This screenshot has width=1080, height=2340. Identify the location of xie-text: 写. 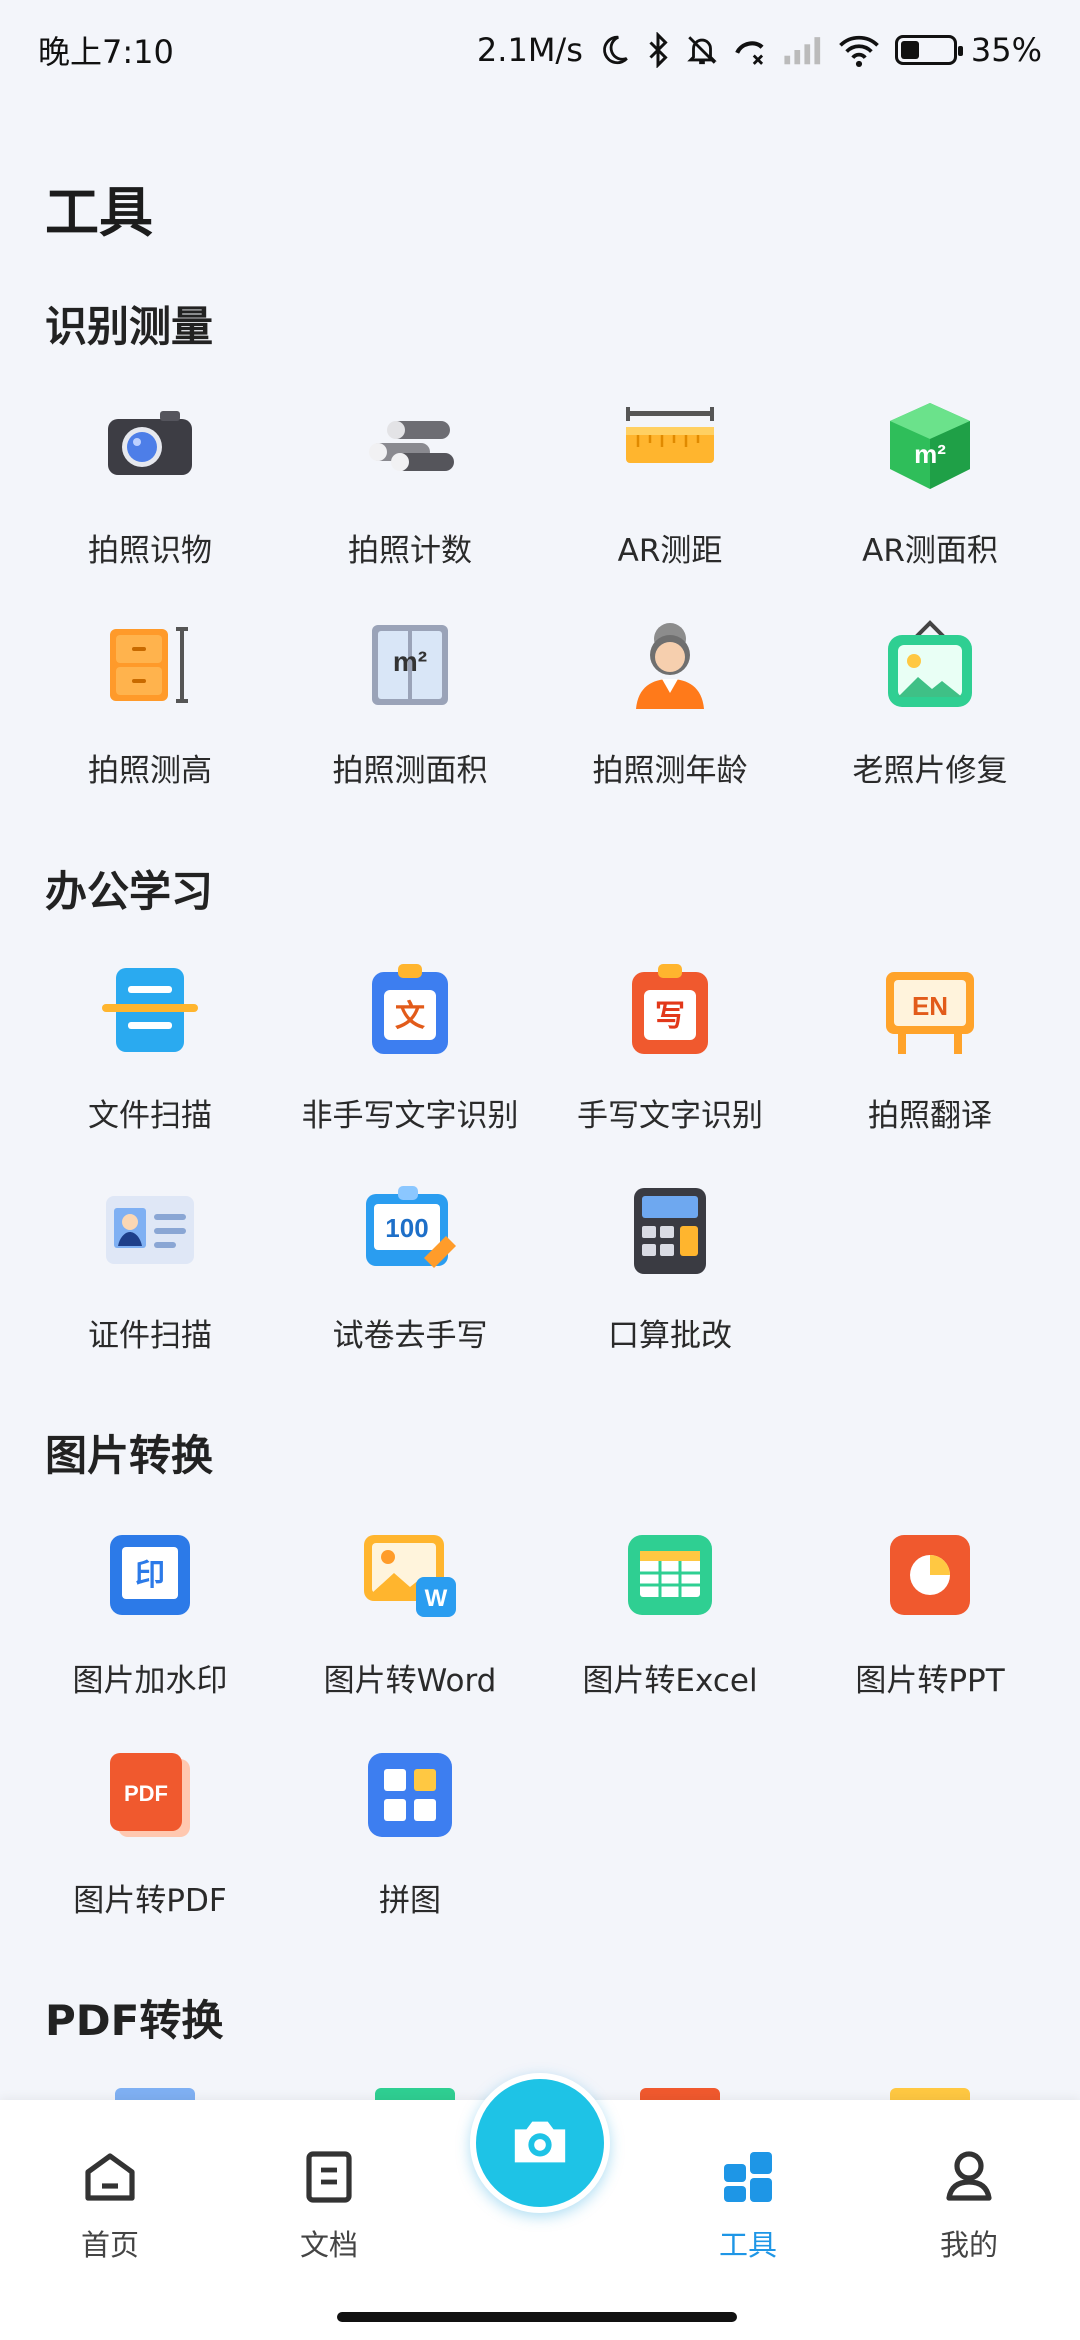
(670, 1016).